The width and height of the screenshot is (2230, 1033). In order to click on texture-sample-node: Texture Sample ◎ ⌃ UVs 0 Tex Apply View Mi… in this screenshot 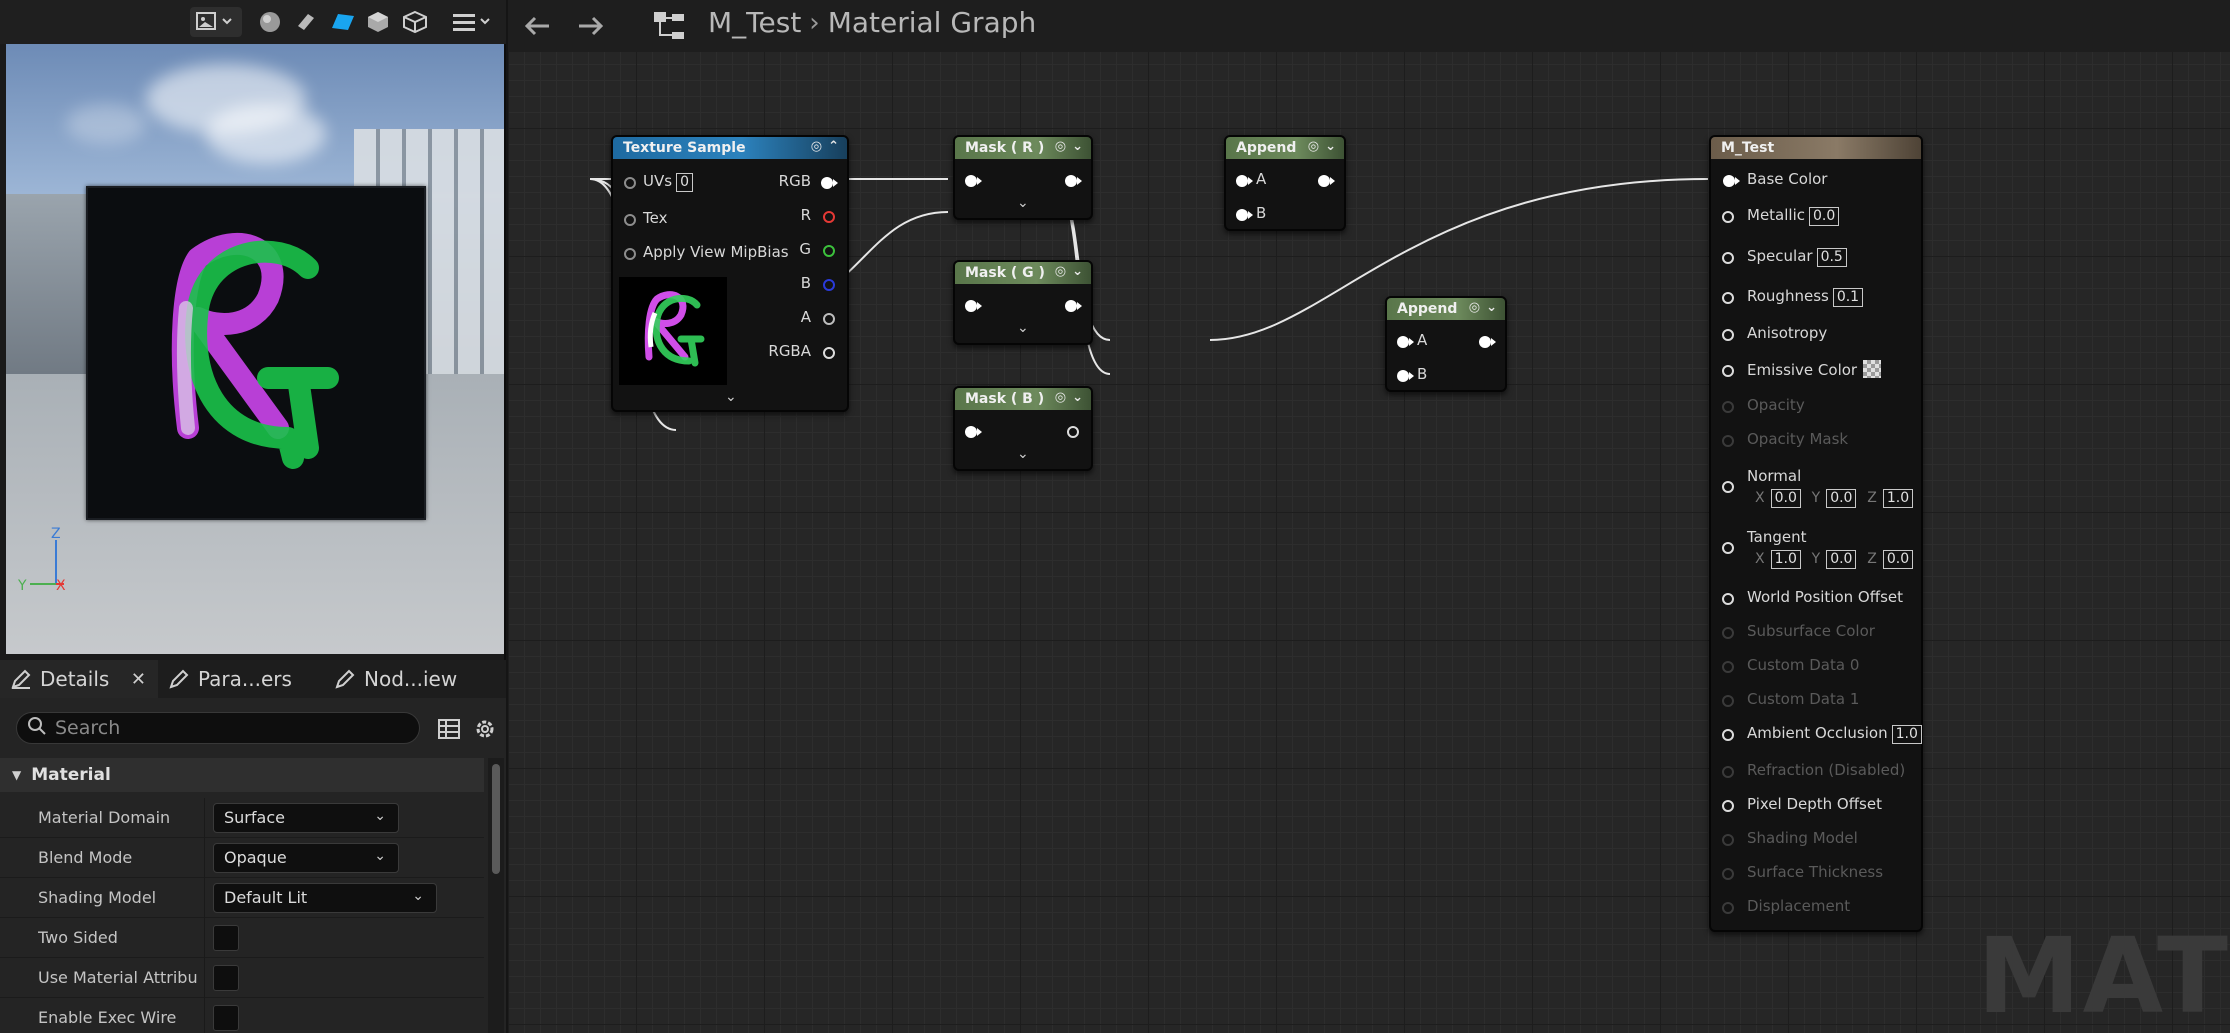, I will do `click(730, 273)`.